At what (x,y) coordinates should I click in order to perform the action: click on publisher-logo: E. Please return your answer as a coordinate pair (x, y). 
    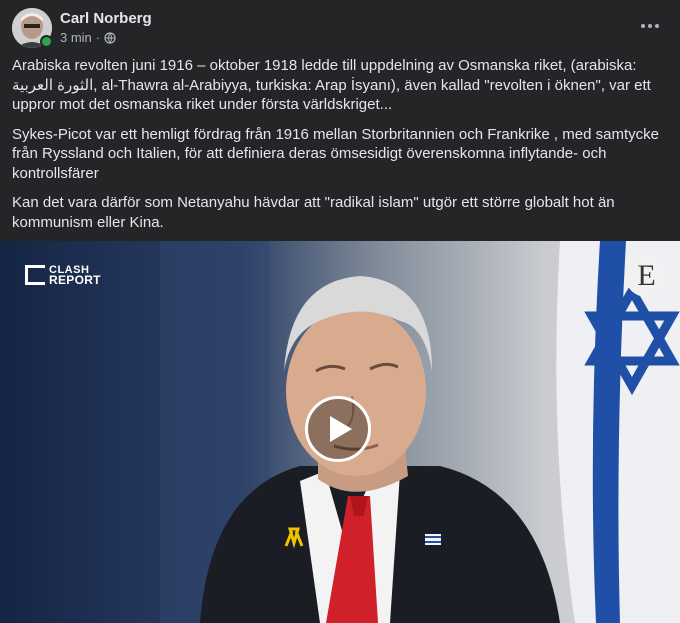
    Looking at the image, I should click on (646, 275).